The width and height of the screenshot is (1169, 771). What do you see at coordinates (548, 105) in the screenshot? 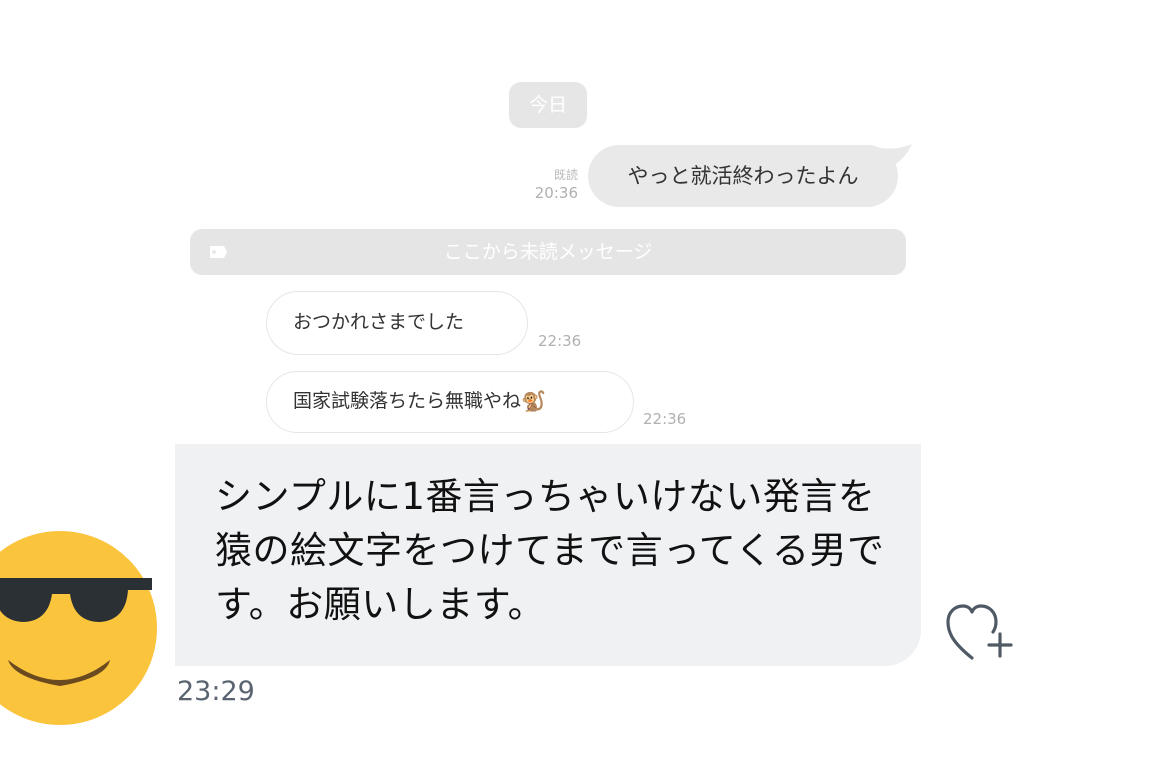
I see `date-label: 今日` at bounding box center [548, 105].